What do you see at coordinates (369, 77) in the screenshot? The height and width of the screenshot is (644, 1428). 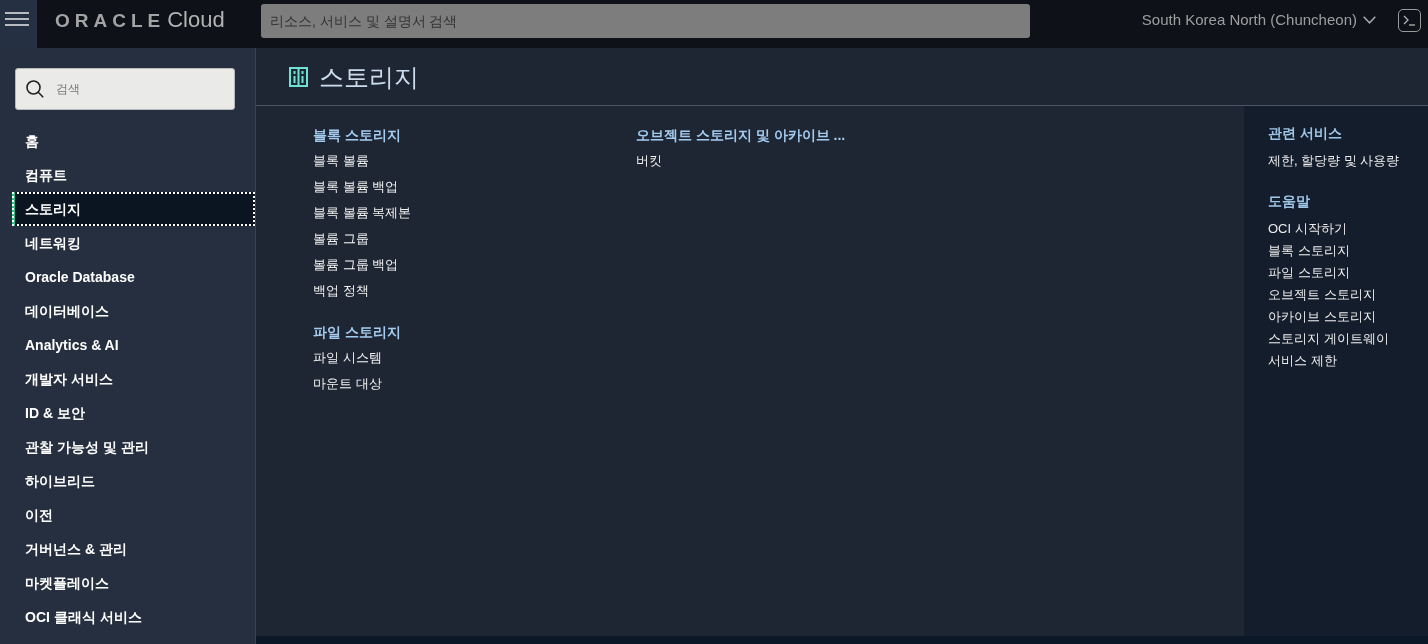 I see `page-title: 스토리지` at bounding box center [369, 77].